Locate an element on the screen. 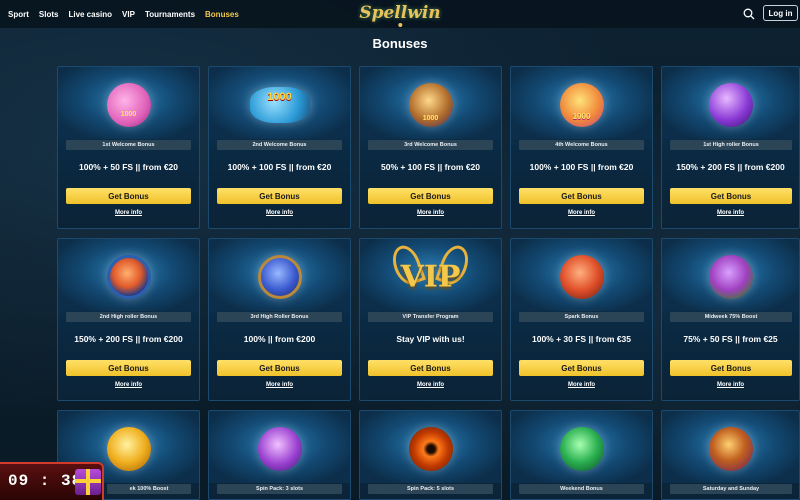 This screenshot has height=500, width=800. bonus-tag: Midweek 75% Boost is located at coordinates (731, 317).